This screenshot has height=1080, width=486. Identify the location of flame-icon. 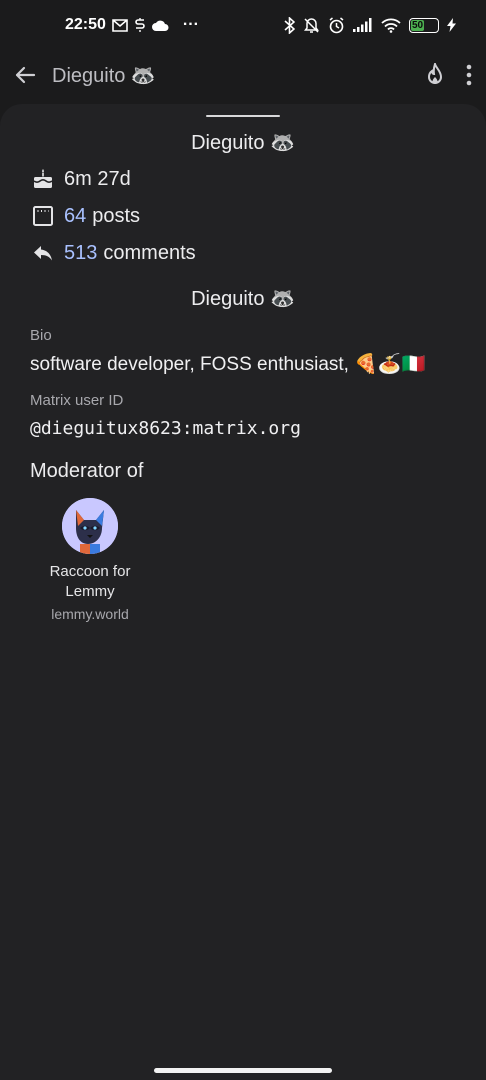
(435, 75).